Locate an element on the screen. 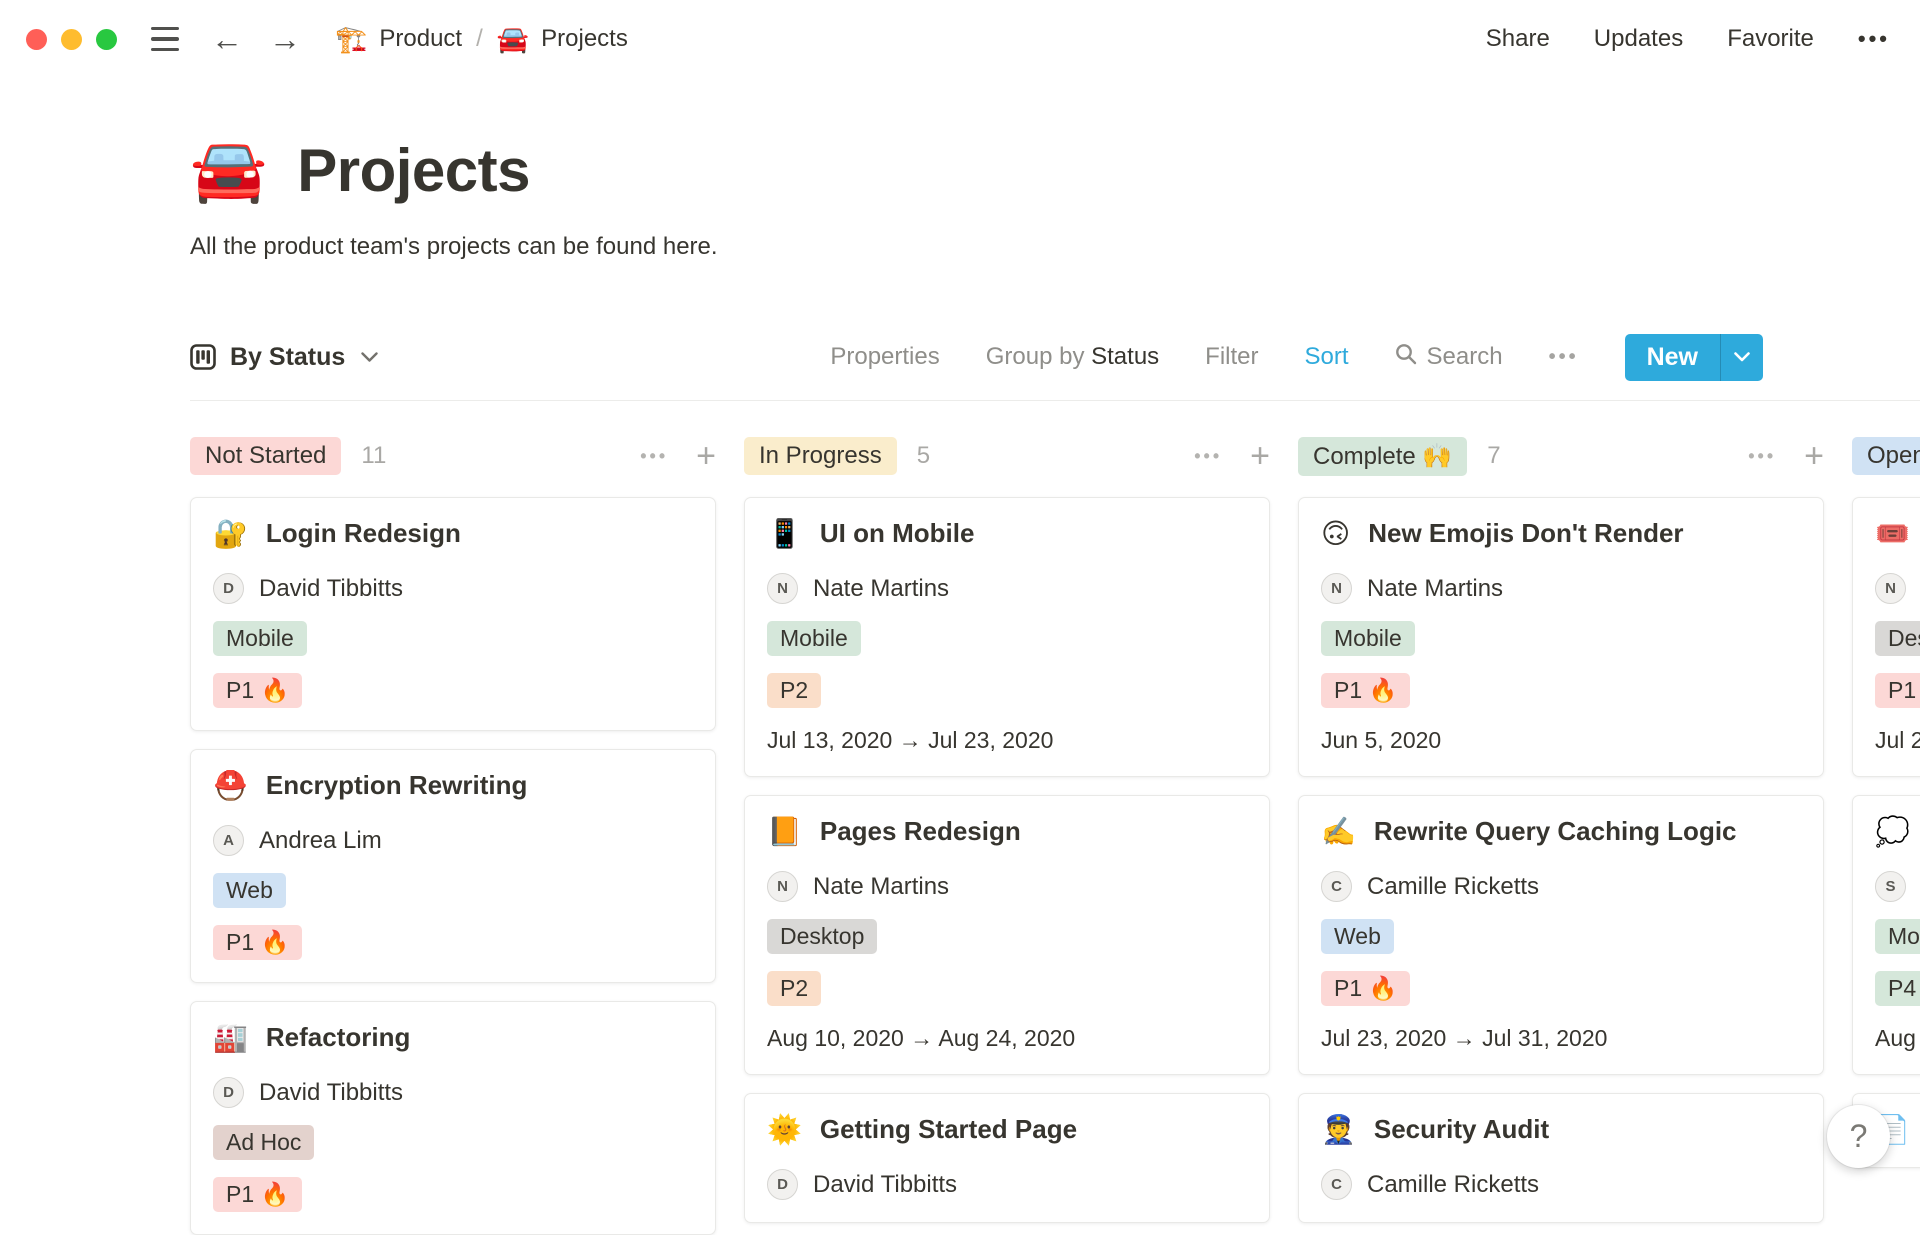 The height and width of the screenshot is (1235, 1920). forward-button: → is located at coordinates (285, 39).